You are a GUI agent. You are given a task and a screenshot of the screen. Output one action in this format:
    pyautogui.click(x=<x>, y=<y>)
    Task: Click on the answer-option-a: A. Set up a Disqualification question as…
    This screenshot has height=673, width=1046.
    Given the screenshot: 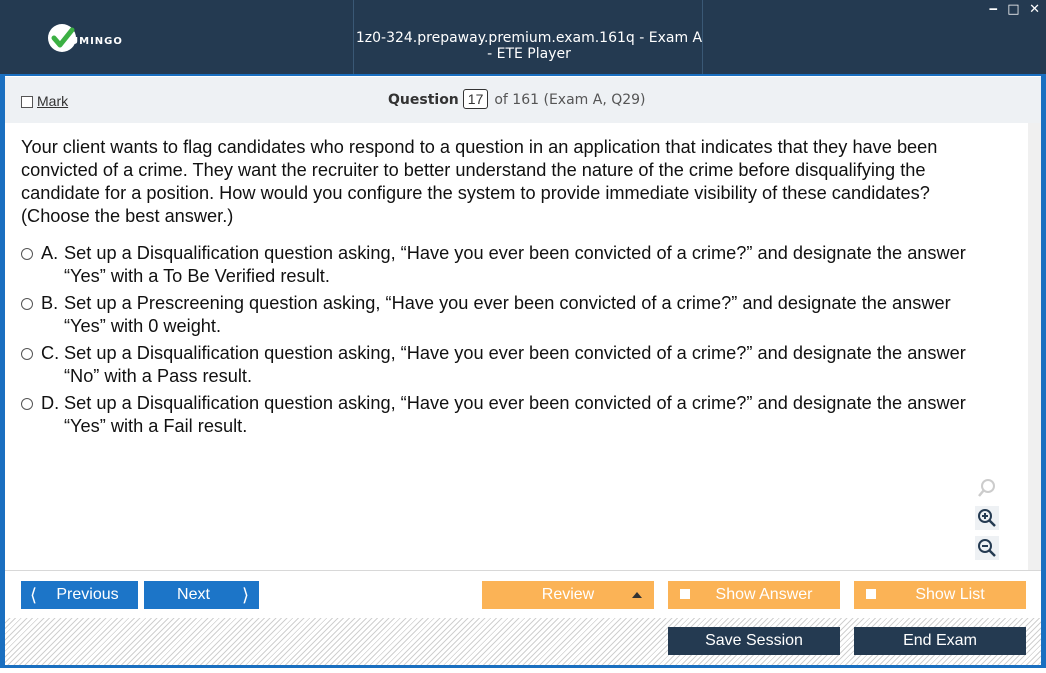 What is the action you would take?
    pyautogui.click(x=508, y=265)
    